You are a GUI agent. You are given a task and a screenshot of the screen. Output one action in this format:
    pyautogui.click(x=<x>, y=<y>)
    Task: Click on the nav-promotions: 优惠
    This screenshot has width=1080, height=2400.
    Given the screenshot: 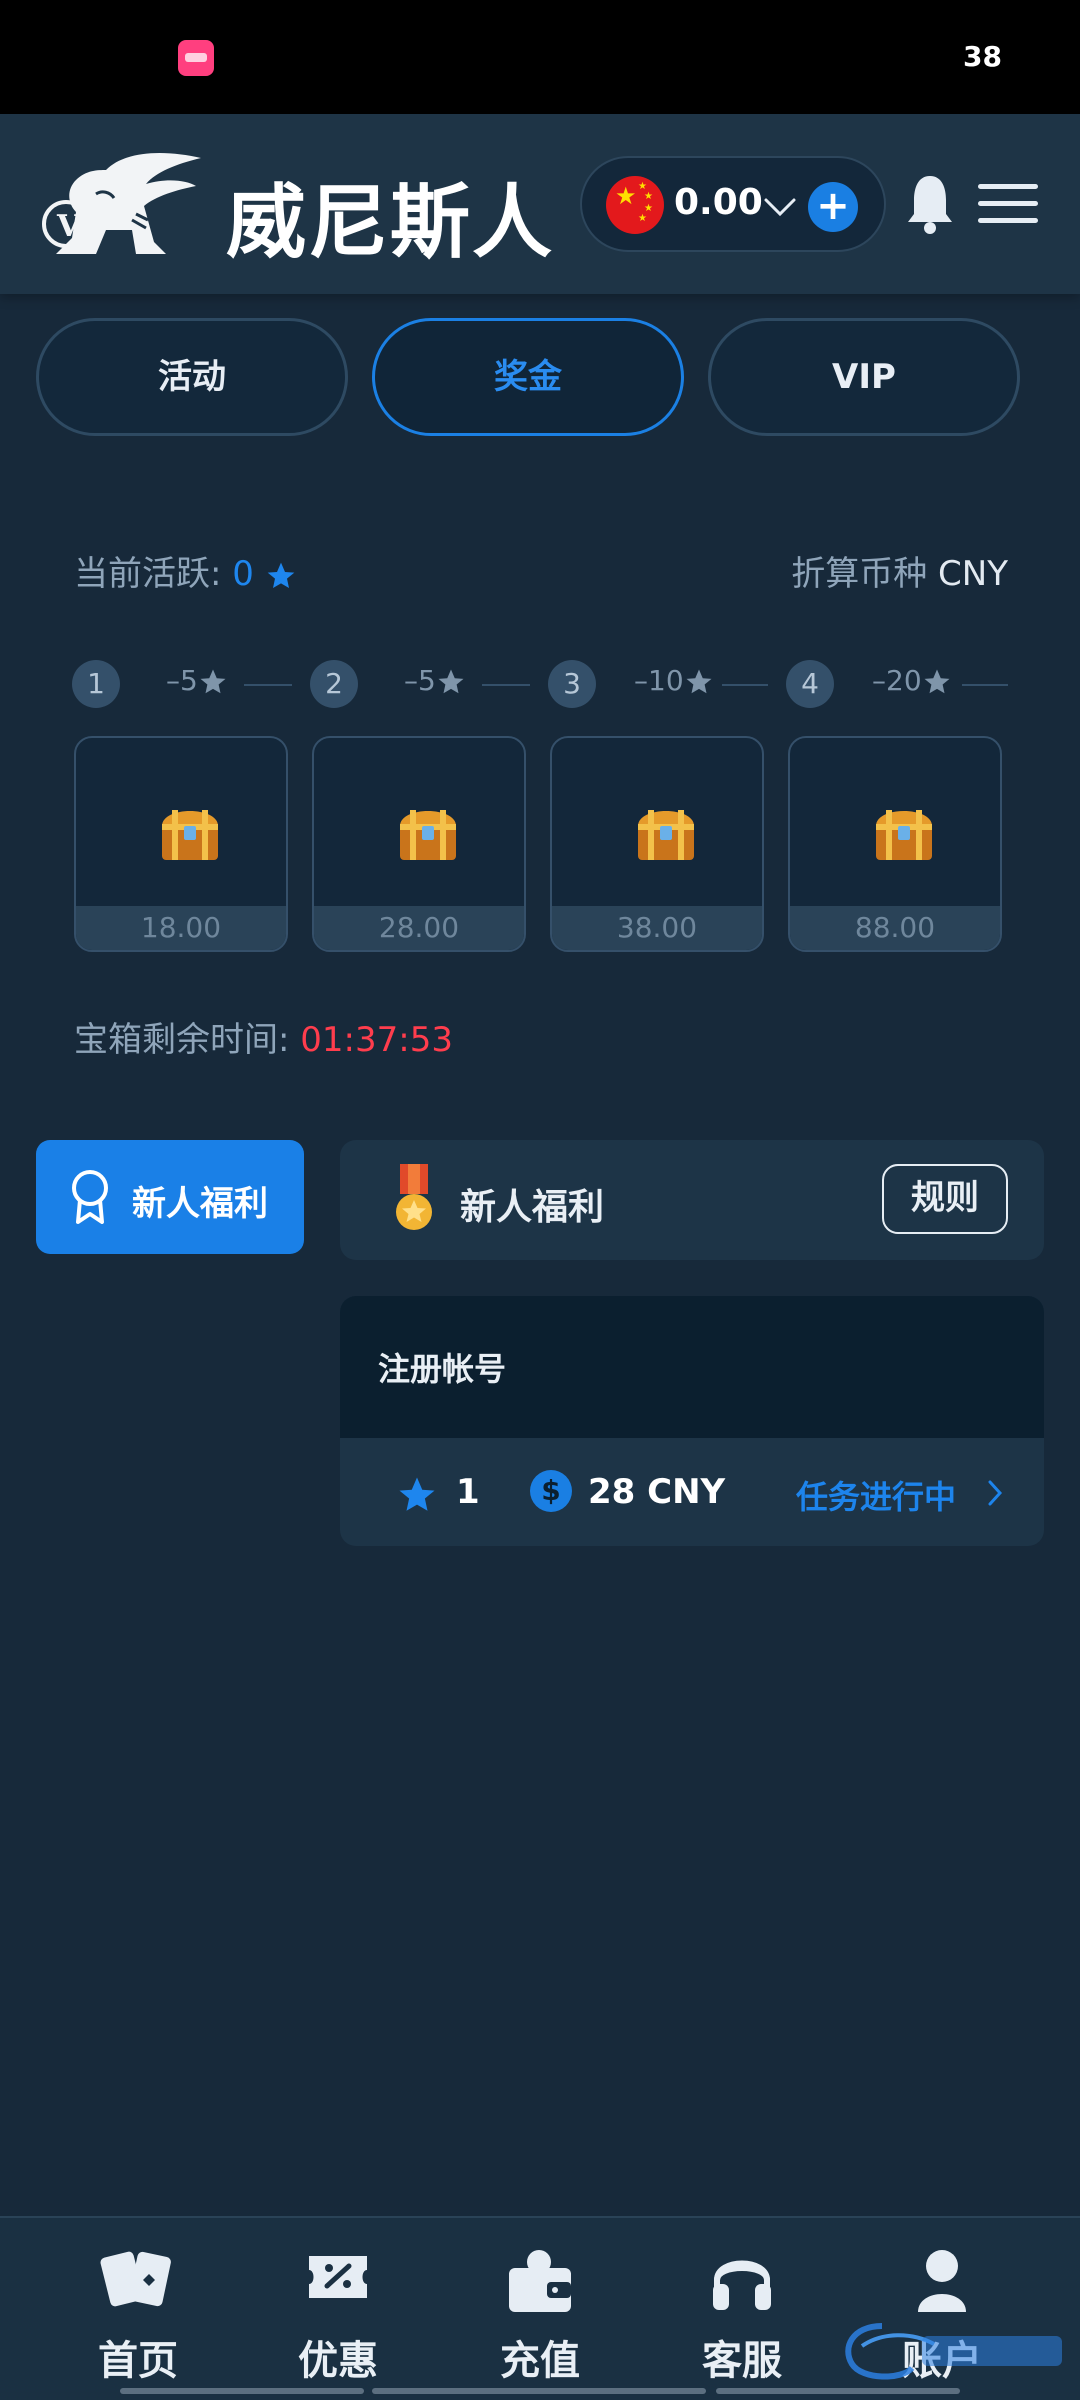 What is the action you would take?
    pyautogui.click(x=338, y=2309)
    